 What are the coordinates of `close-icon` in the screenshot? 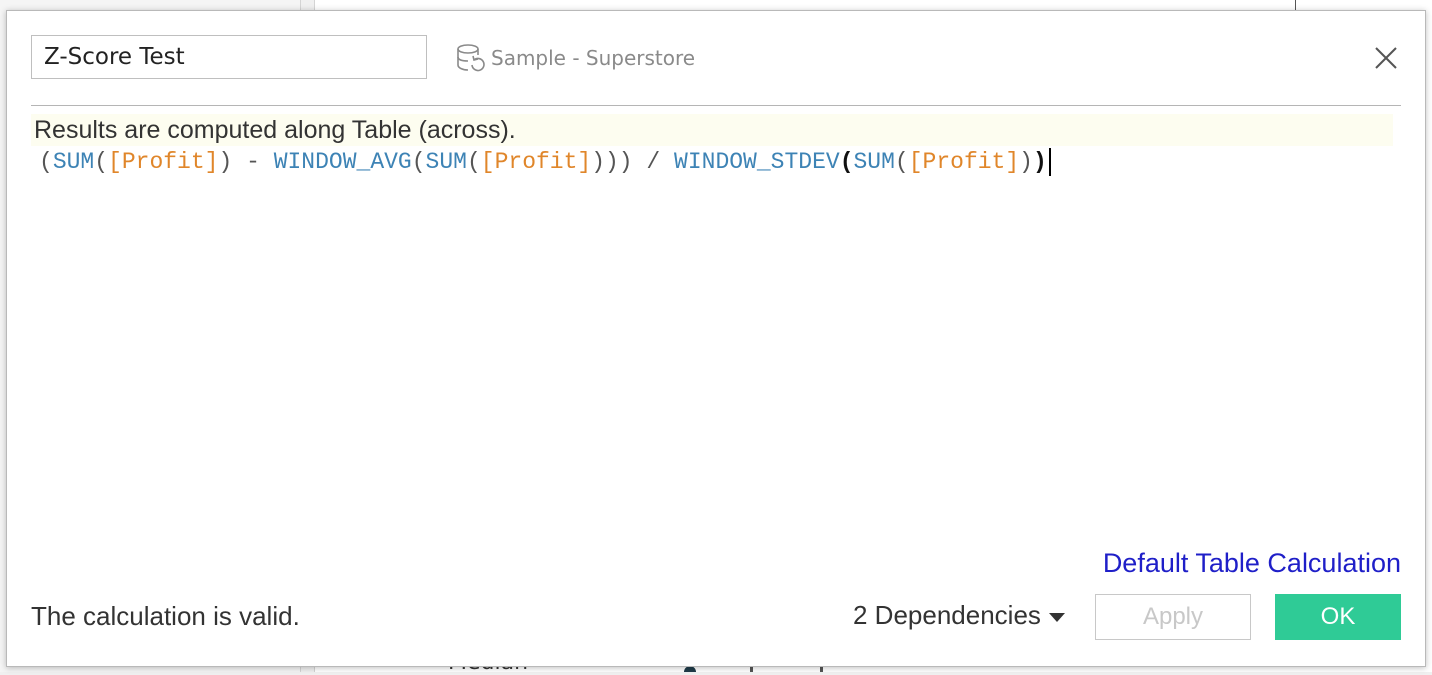 It's located at (1386, 58).